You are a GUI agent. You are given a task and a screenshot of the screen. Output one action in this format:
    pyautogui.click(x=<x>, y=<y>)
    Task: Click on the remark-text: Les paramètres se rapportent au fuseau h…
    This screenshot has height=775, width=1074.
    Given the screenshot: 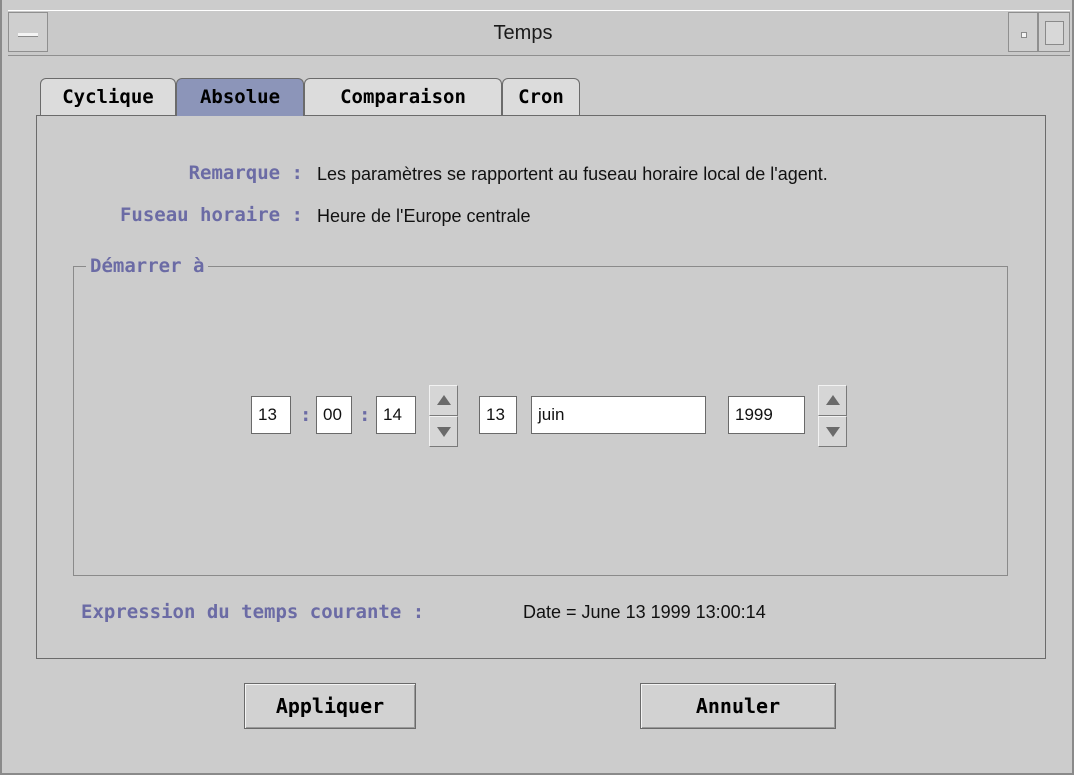 What is the action you would take?
    pyautogui.click(x=572, y=174)
    